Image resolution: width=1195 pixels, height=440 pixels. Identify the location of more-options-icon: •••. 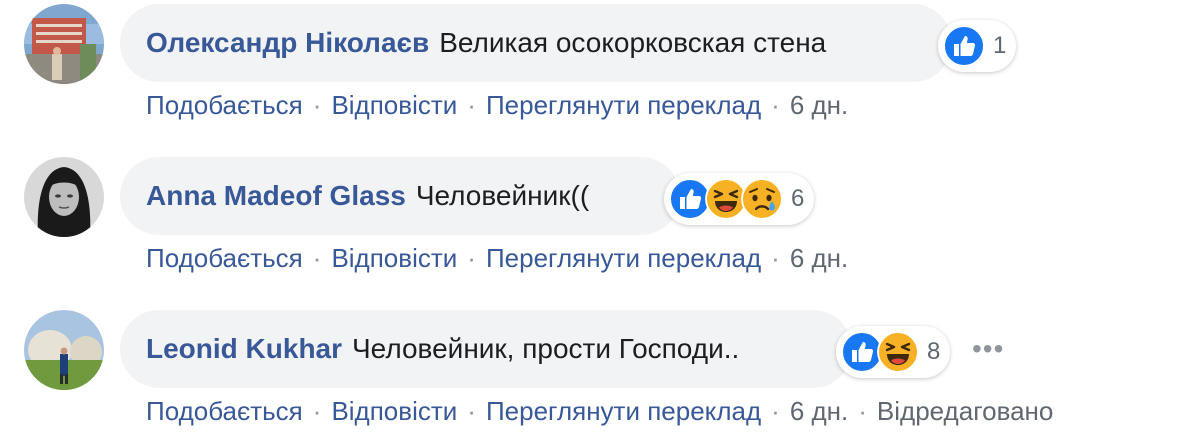
(988, 349).